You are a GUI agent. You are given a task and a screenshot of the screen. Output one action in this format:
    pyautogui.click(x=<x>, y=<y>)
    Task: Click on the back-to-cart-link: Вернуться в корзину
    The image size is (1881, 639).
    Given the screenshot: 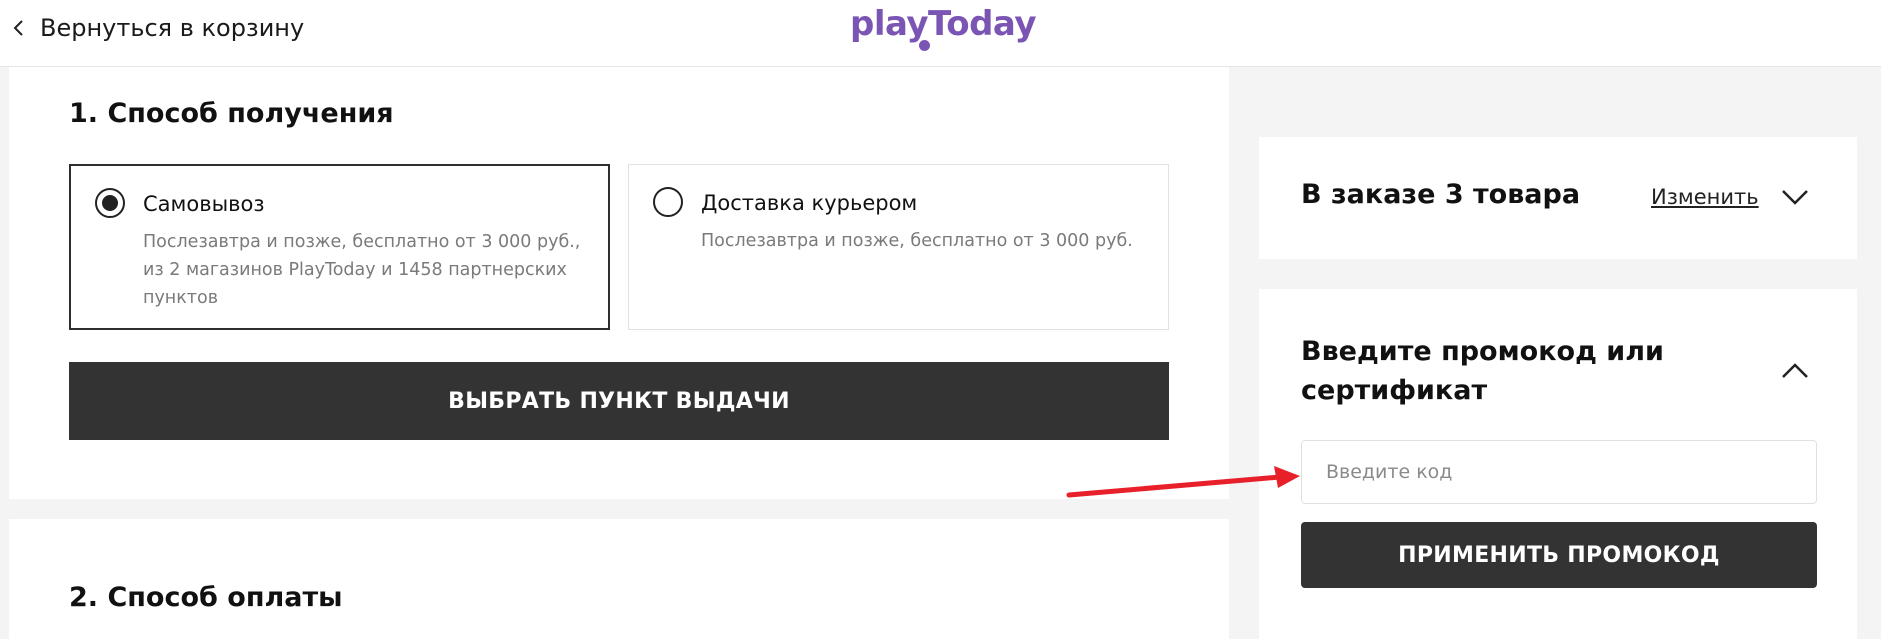 What is the action you would take?
    pyautogui.click(x=158, y=28)
    